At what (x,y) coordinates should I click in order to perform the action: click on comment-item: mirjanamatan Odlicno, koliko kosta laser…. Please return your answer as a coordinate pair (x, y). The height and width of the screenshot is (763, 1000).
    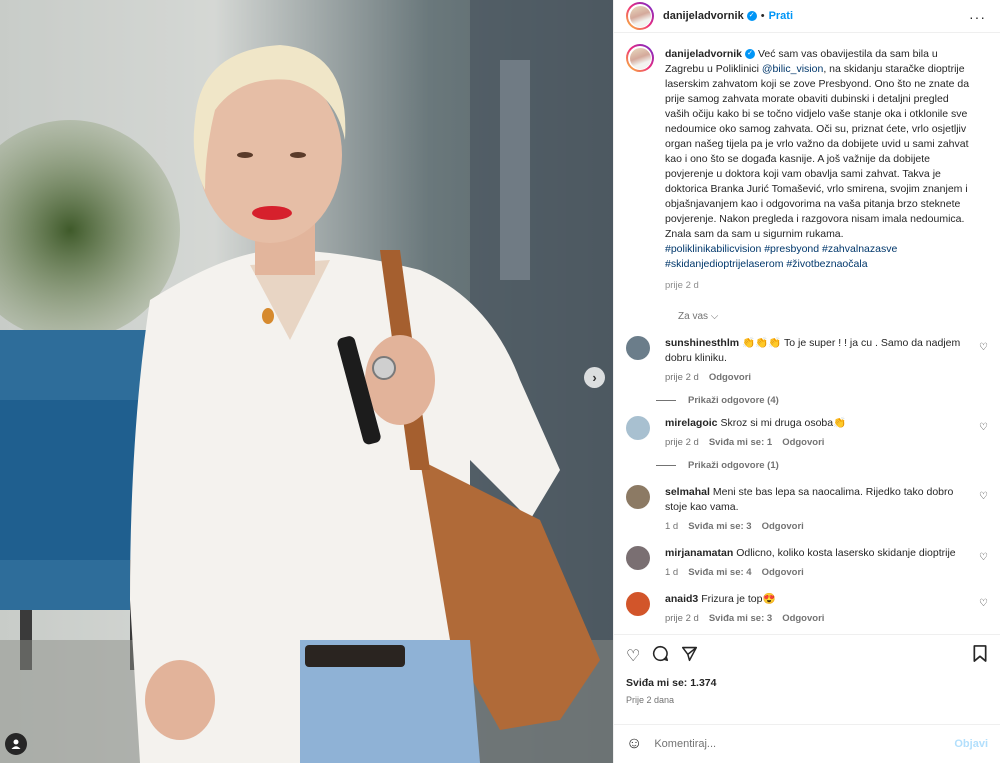
    Looking at the image, I should click on (807, 562).